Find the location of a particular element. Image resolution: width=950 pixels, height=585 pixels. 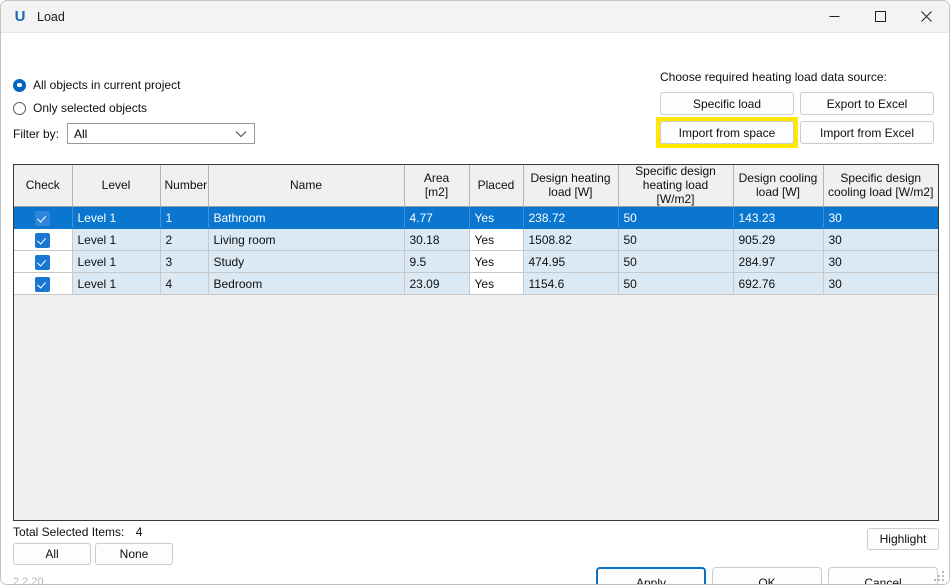

minimize-icon is located at coordinates (834, 16).